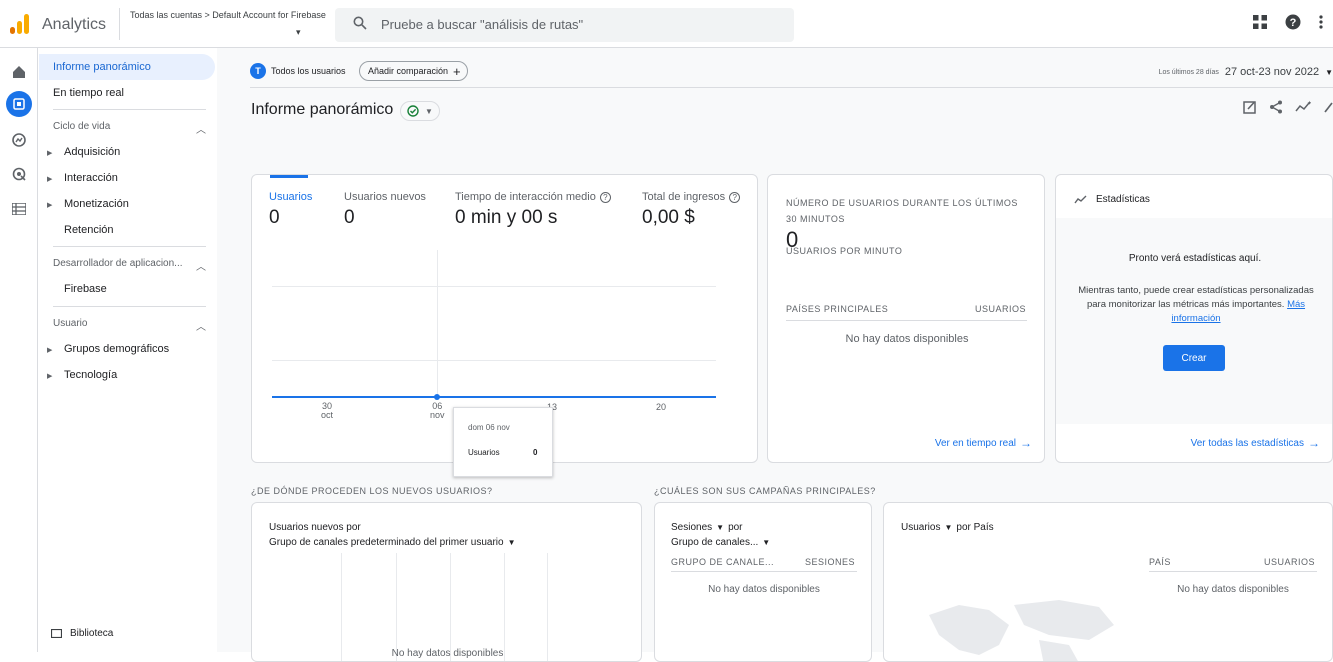 The image size is (1333, 662). I want to click on analytics-logo, so click(20, 24).